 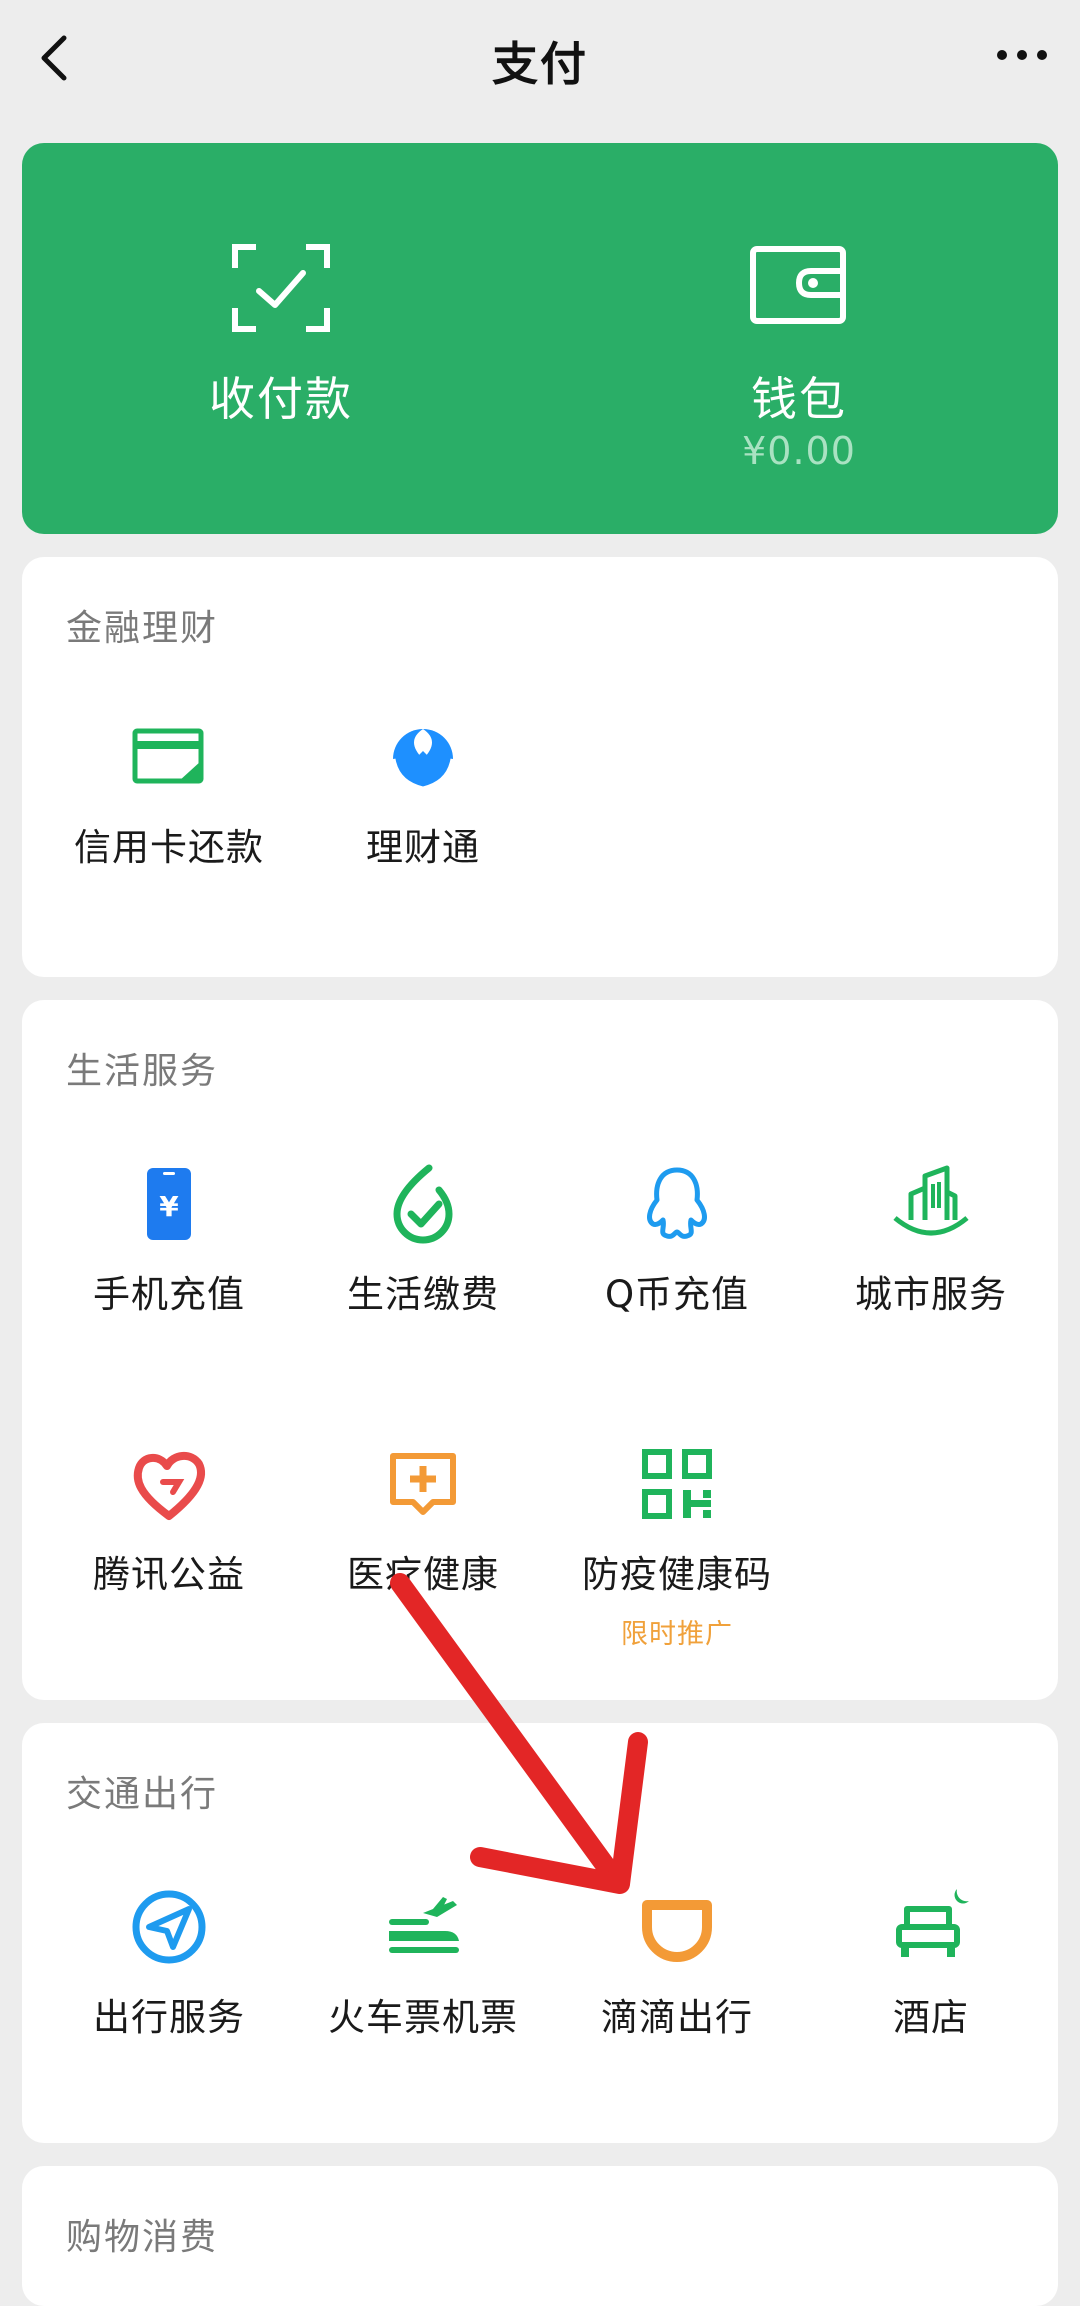 What do you see at coordinates (169, 794) in the screenshot?
I see `service-credit-card: 信用卡还款` at bounding box center [169, 794].